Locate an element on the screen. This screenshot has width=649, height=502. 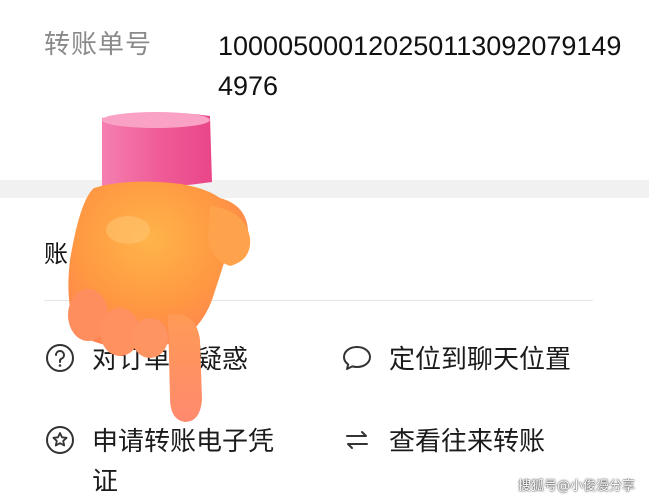
chat-bubble-icon is located at coordinates (357, 358).